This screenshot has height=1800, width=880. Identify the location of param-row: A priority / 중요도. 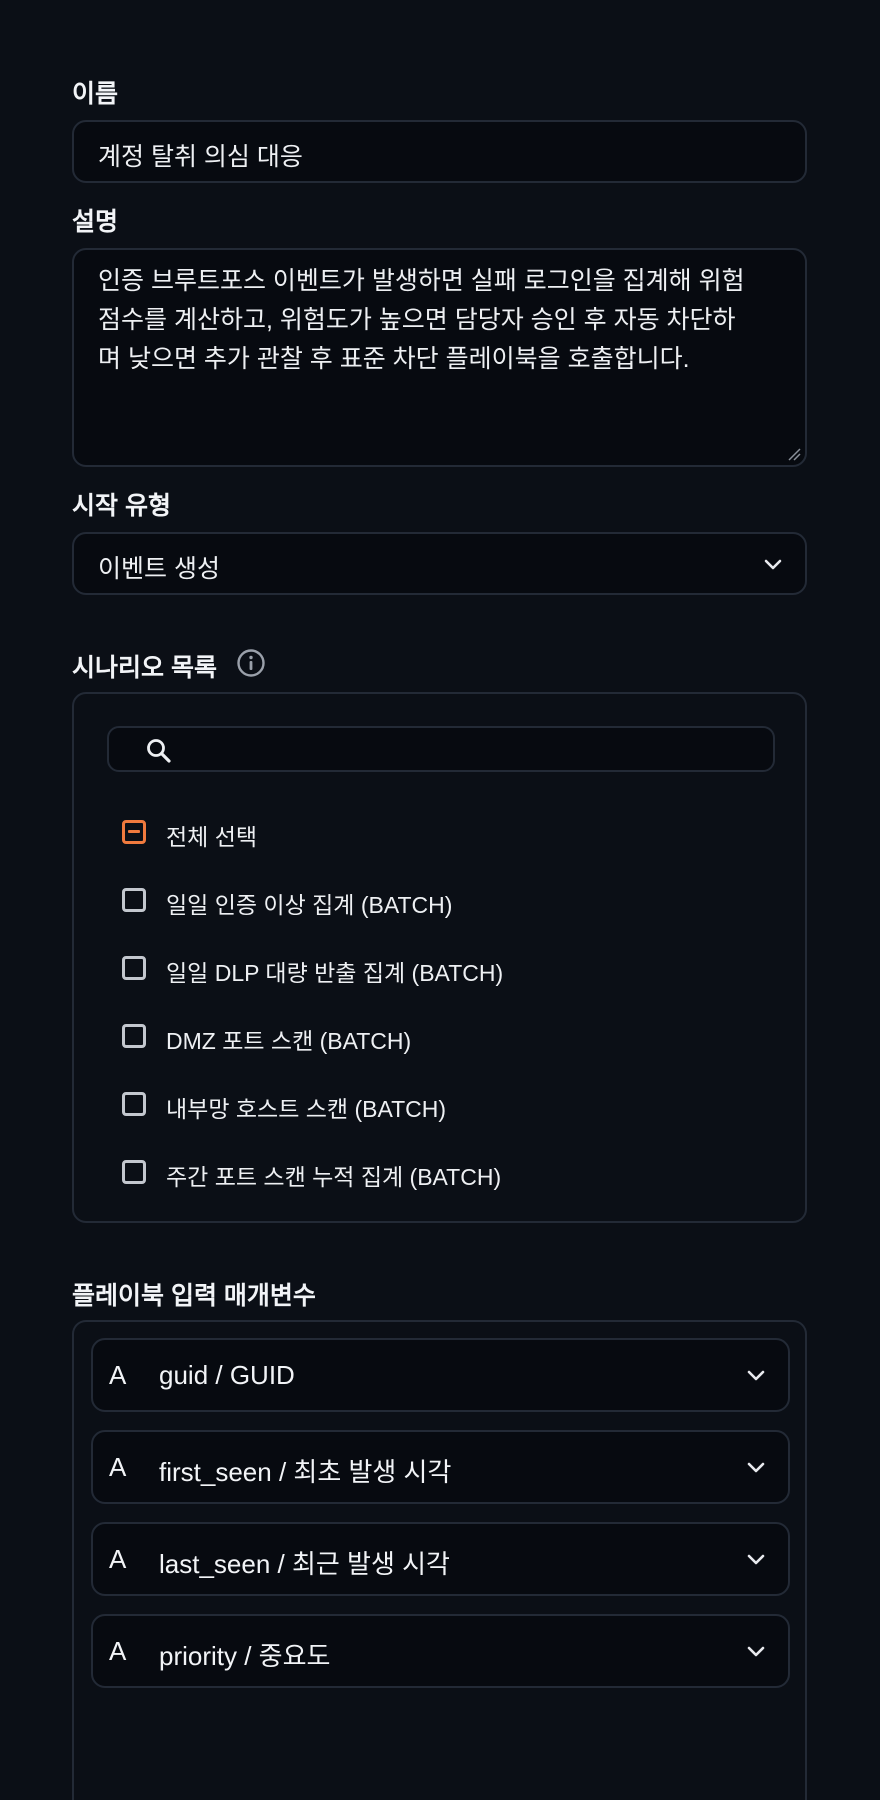
(440, 1651).